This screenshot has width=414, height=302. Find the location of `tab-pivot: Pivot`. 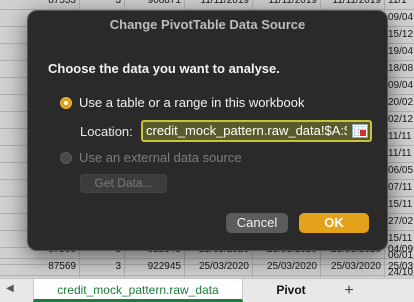

tab-pivot: Pivot is located at coordinates (291, 290).